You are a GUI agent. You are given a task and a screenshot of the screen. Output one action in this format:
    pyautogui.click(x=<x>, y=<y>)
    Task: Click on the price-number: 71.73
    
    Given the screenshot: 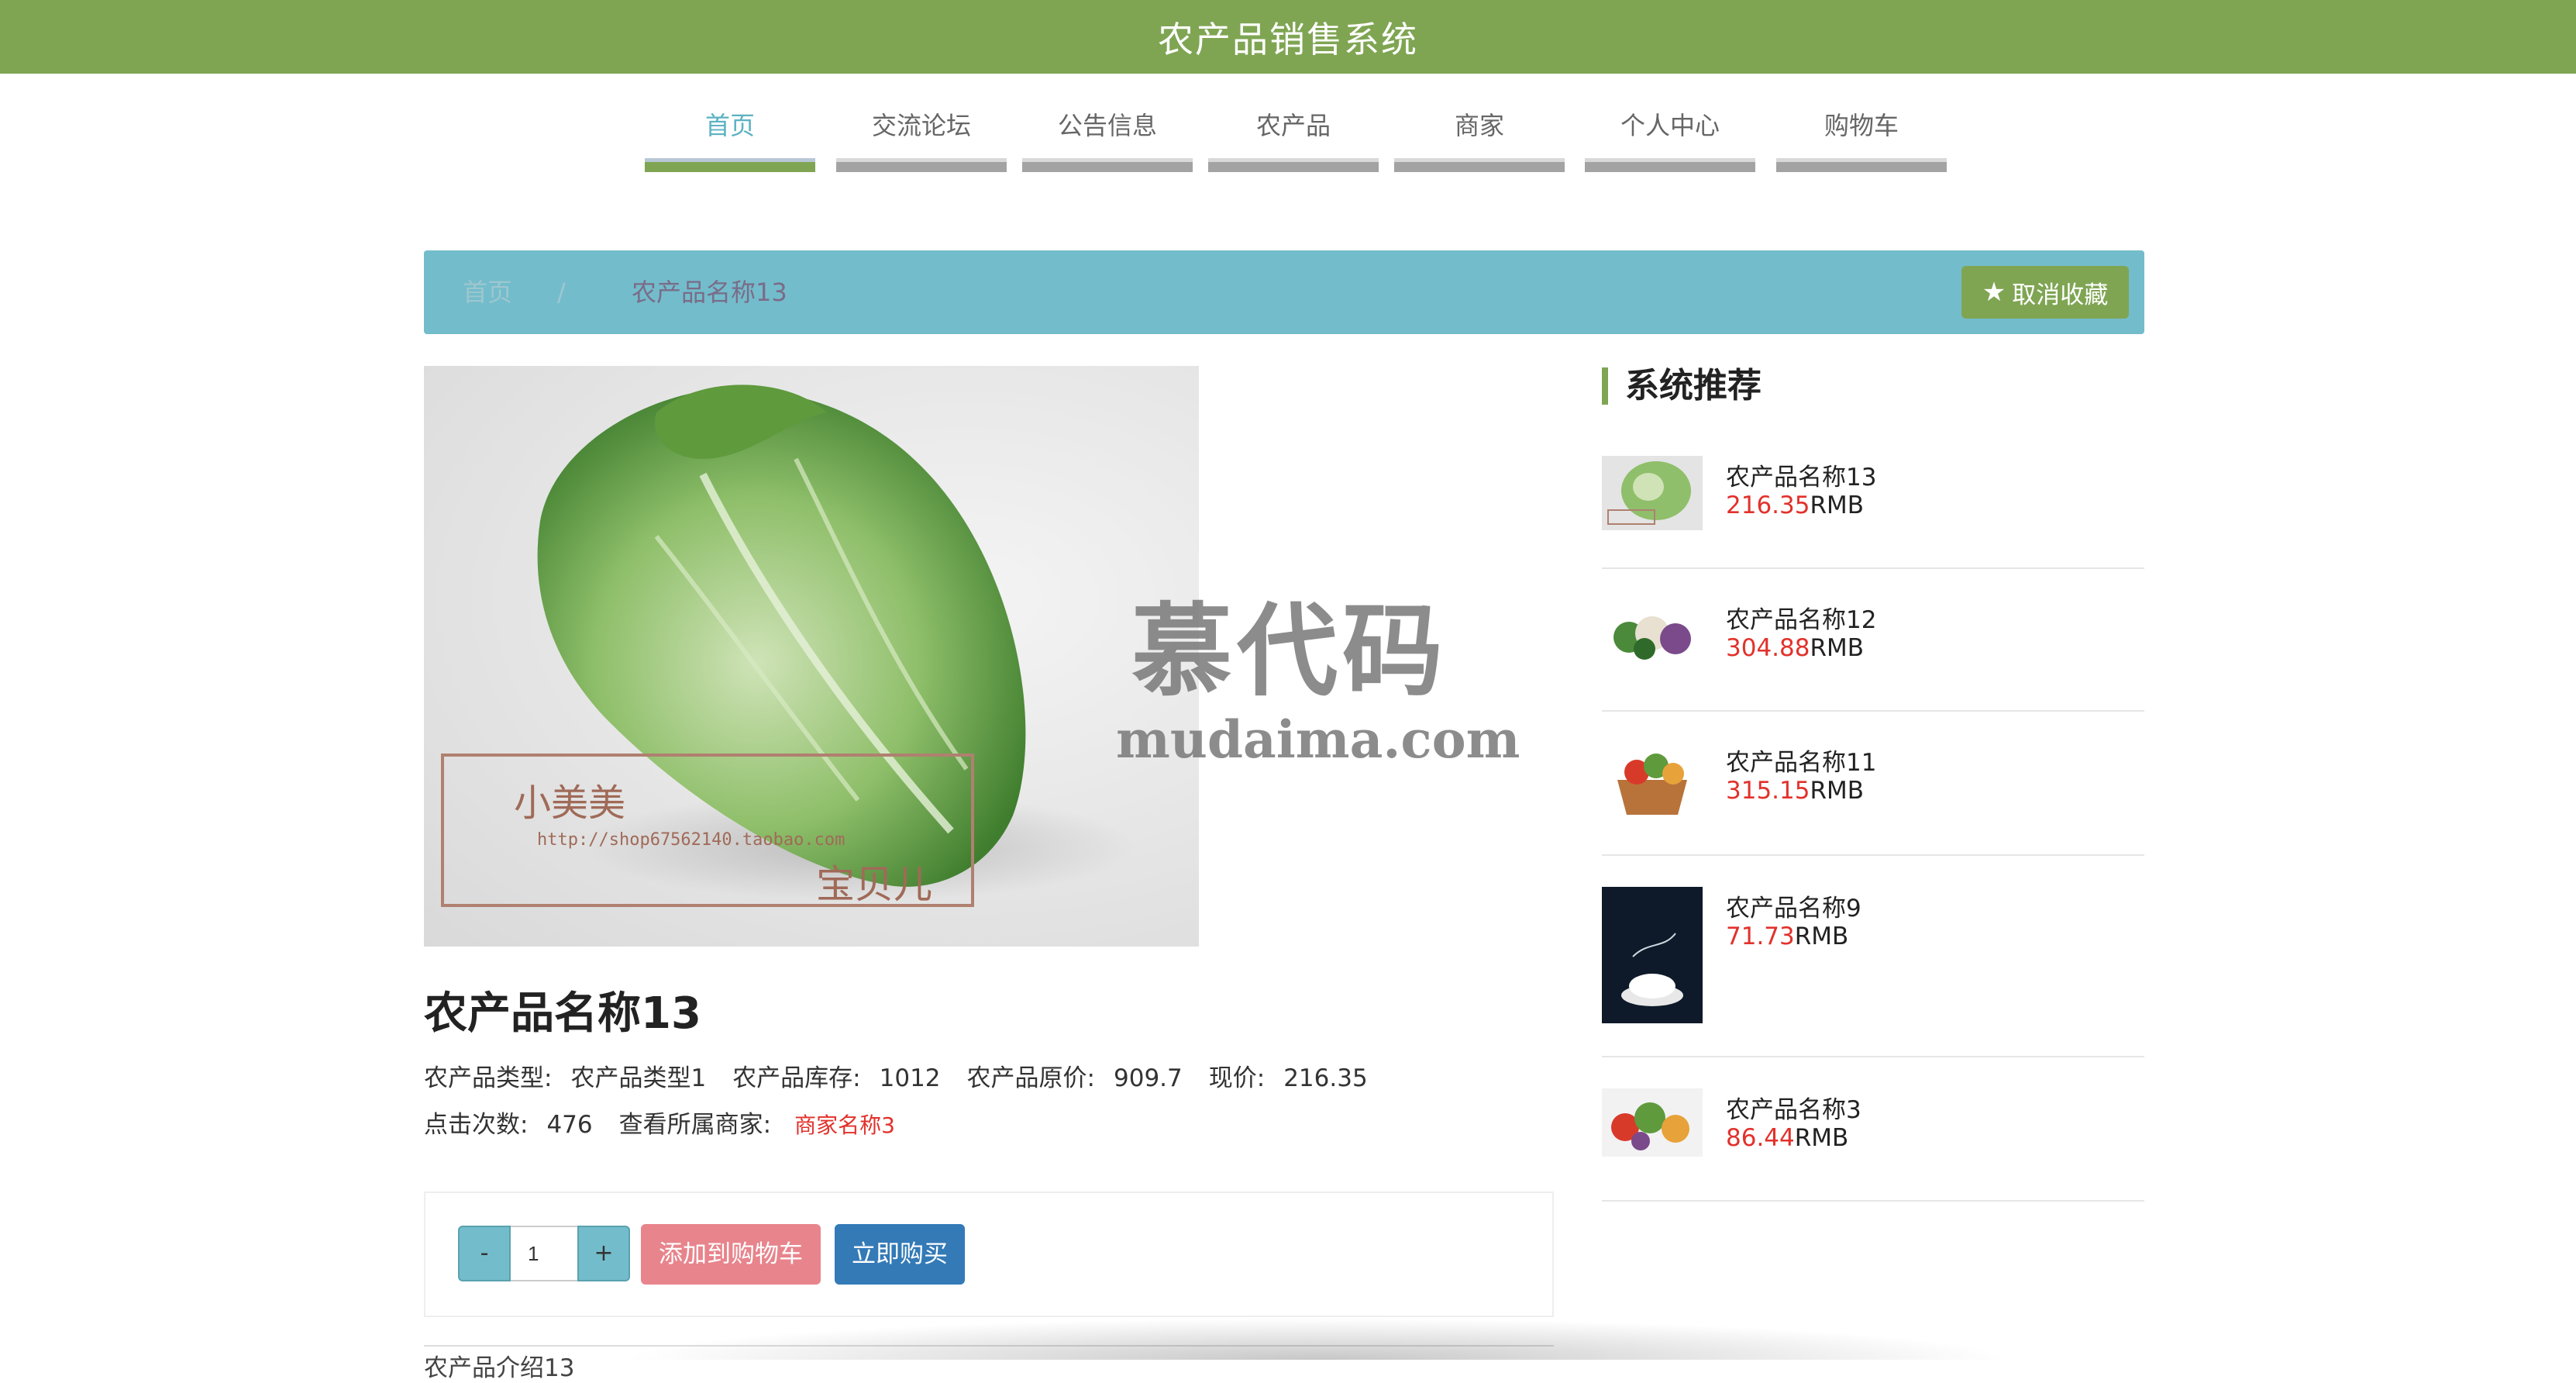 What is the action you would take?
    pyautogui.click(x=1760, y=936)
    